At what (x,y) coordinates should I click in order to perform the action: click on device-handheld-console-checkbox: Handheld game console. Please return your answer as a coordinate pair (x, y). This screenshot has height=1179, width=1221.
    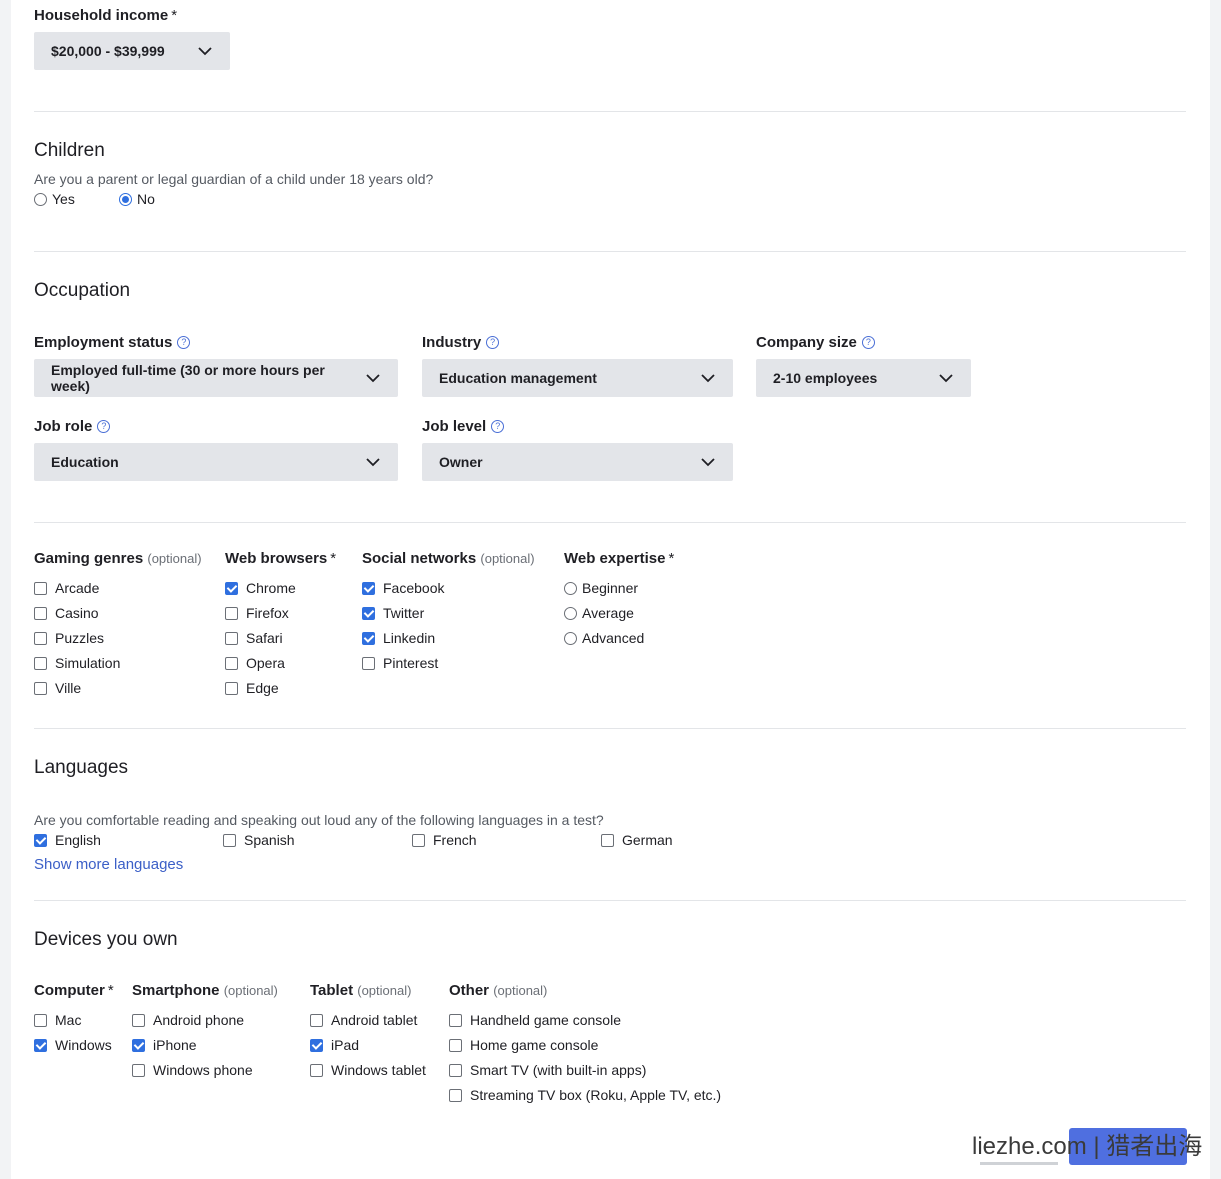
    Looking at the image, I should click on (535, 1020).